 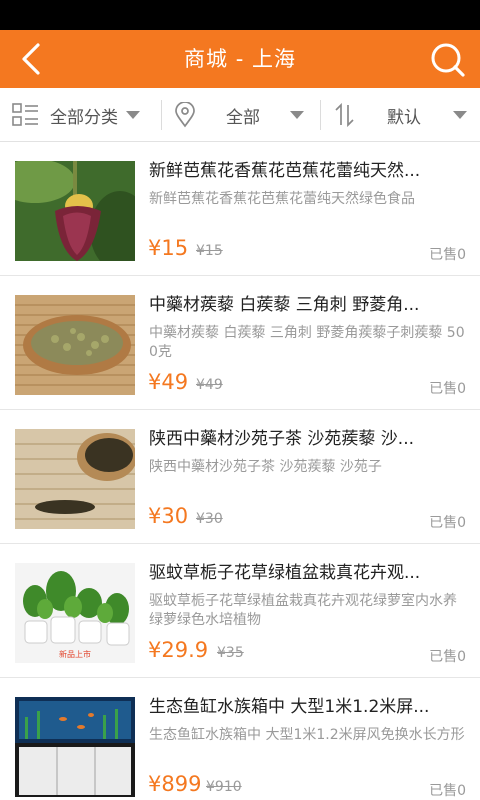 What do you see at coordinates (303, 610) in the screenshot?
I see `product-description: 驱蚊草栀子花草绿植盆栽真花卉观花绿萝室内水养绿萝绿色水培植物` at bounding box center [303, 610].